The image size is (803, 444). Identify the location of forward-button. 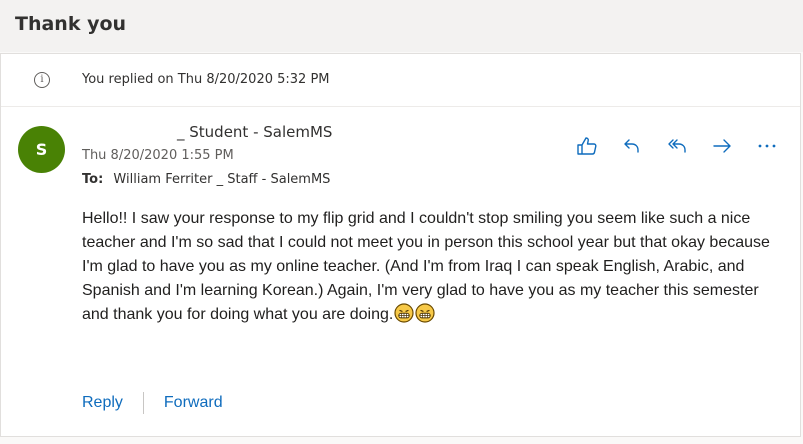
(722, 146).